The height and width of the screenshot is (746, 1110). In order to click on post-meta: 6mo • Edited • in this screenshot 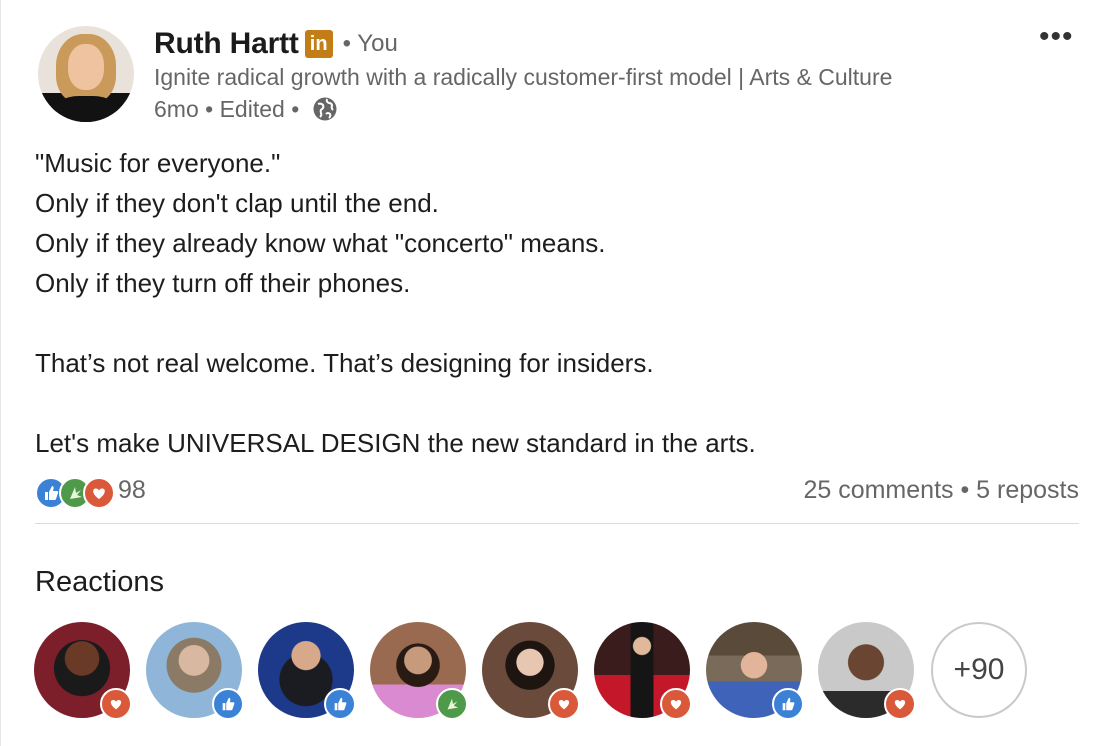, I will do `click(246, 109)`.